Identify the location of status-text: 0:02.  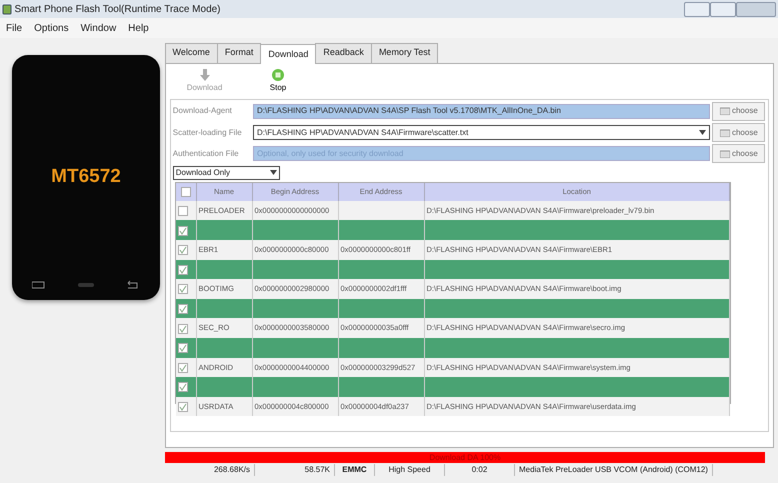
(480, 470).